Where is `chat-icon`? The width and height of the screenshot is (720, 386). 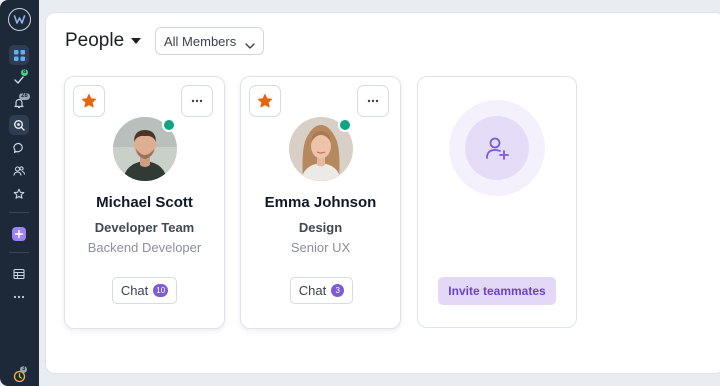 chat-icon is located at coordinates (19, 148).